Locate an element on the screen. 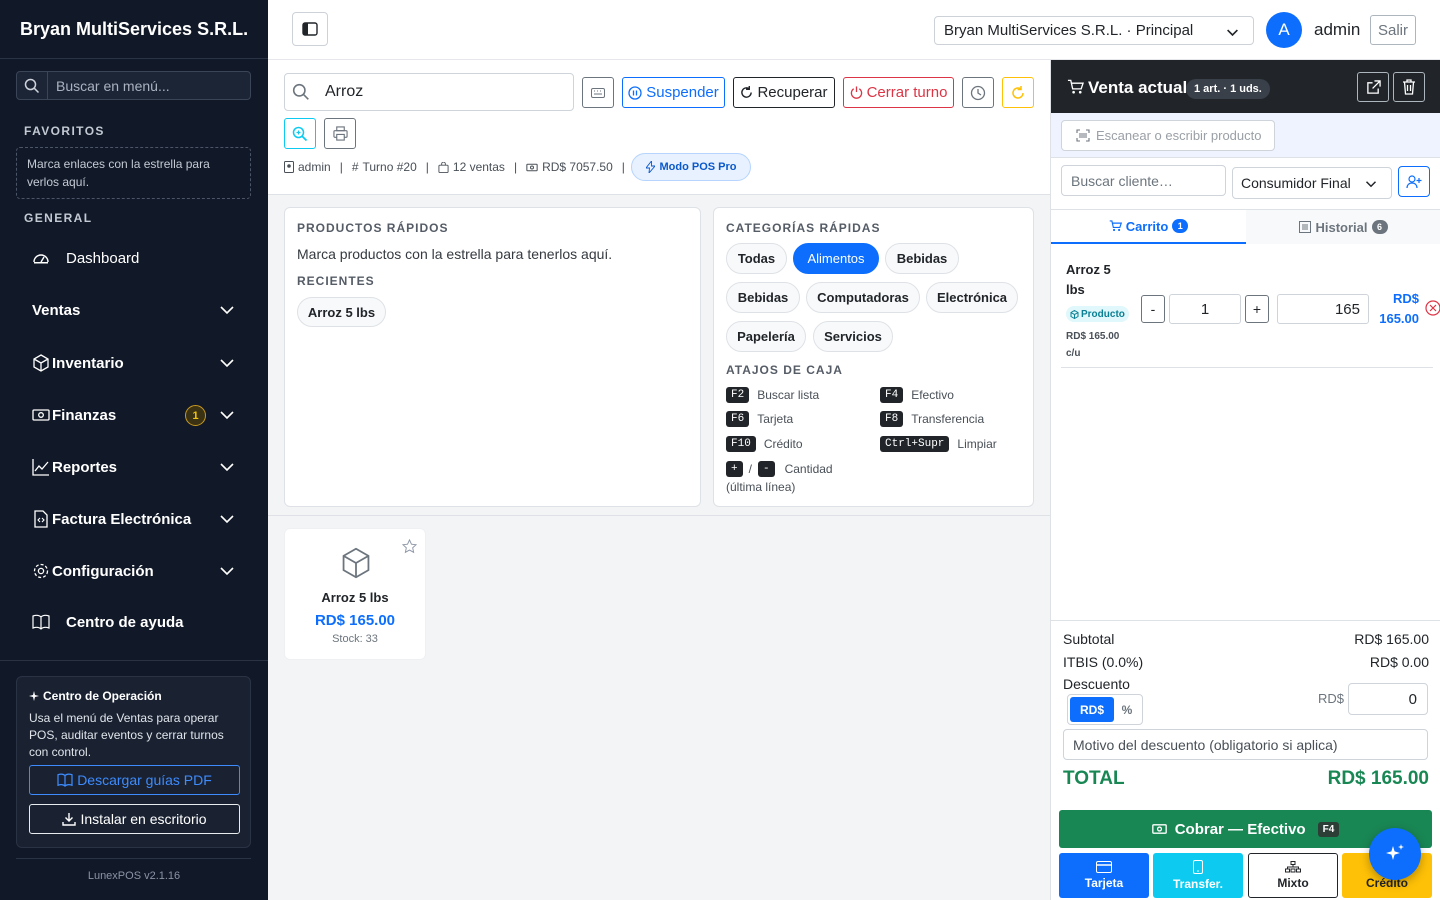  download-icon is located at coordinates (69, 819).